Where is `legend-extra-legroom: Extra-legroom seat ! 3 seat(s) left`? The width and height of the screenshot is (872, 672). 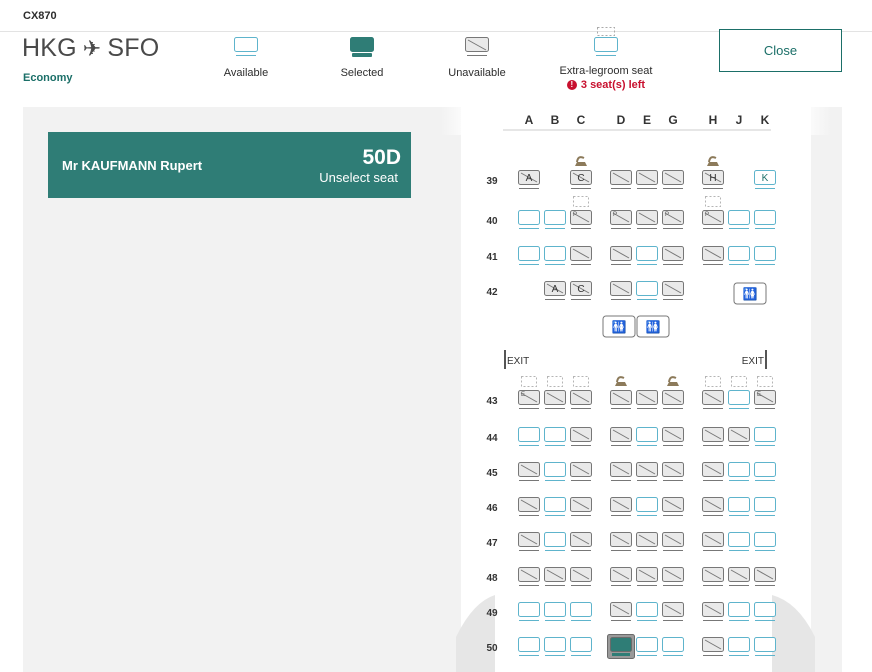
legend-extra-legroom: Extra-legroom seat ! 3 seat(s) left is located at coordinates (606, 58).